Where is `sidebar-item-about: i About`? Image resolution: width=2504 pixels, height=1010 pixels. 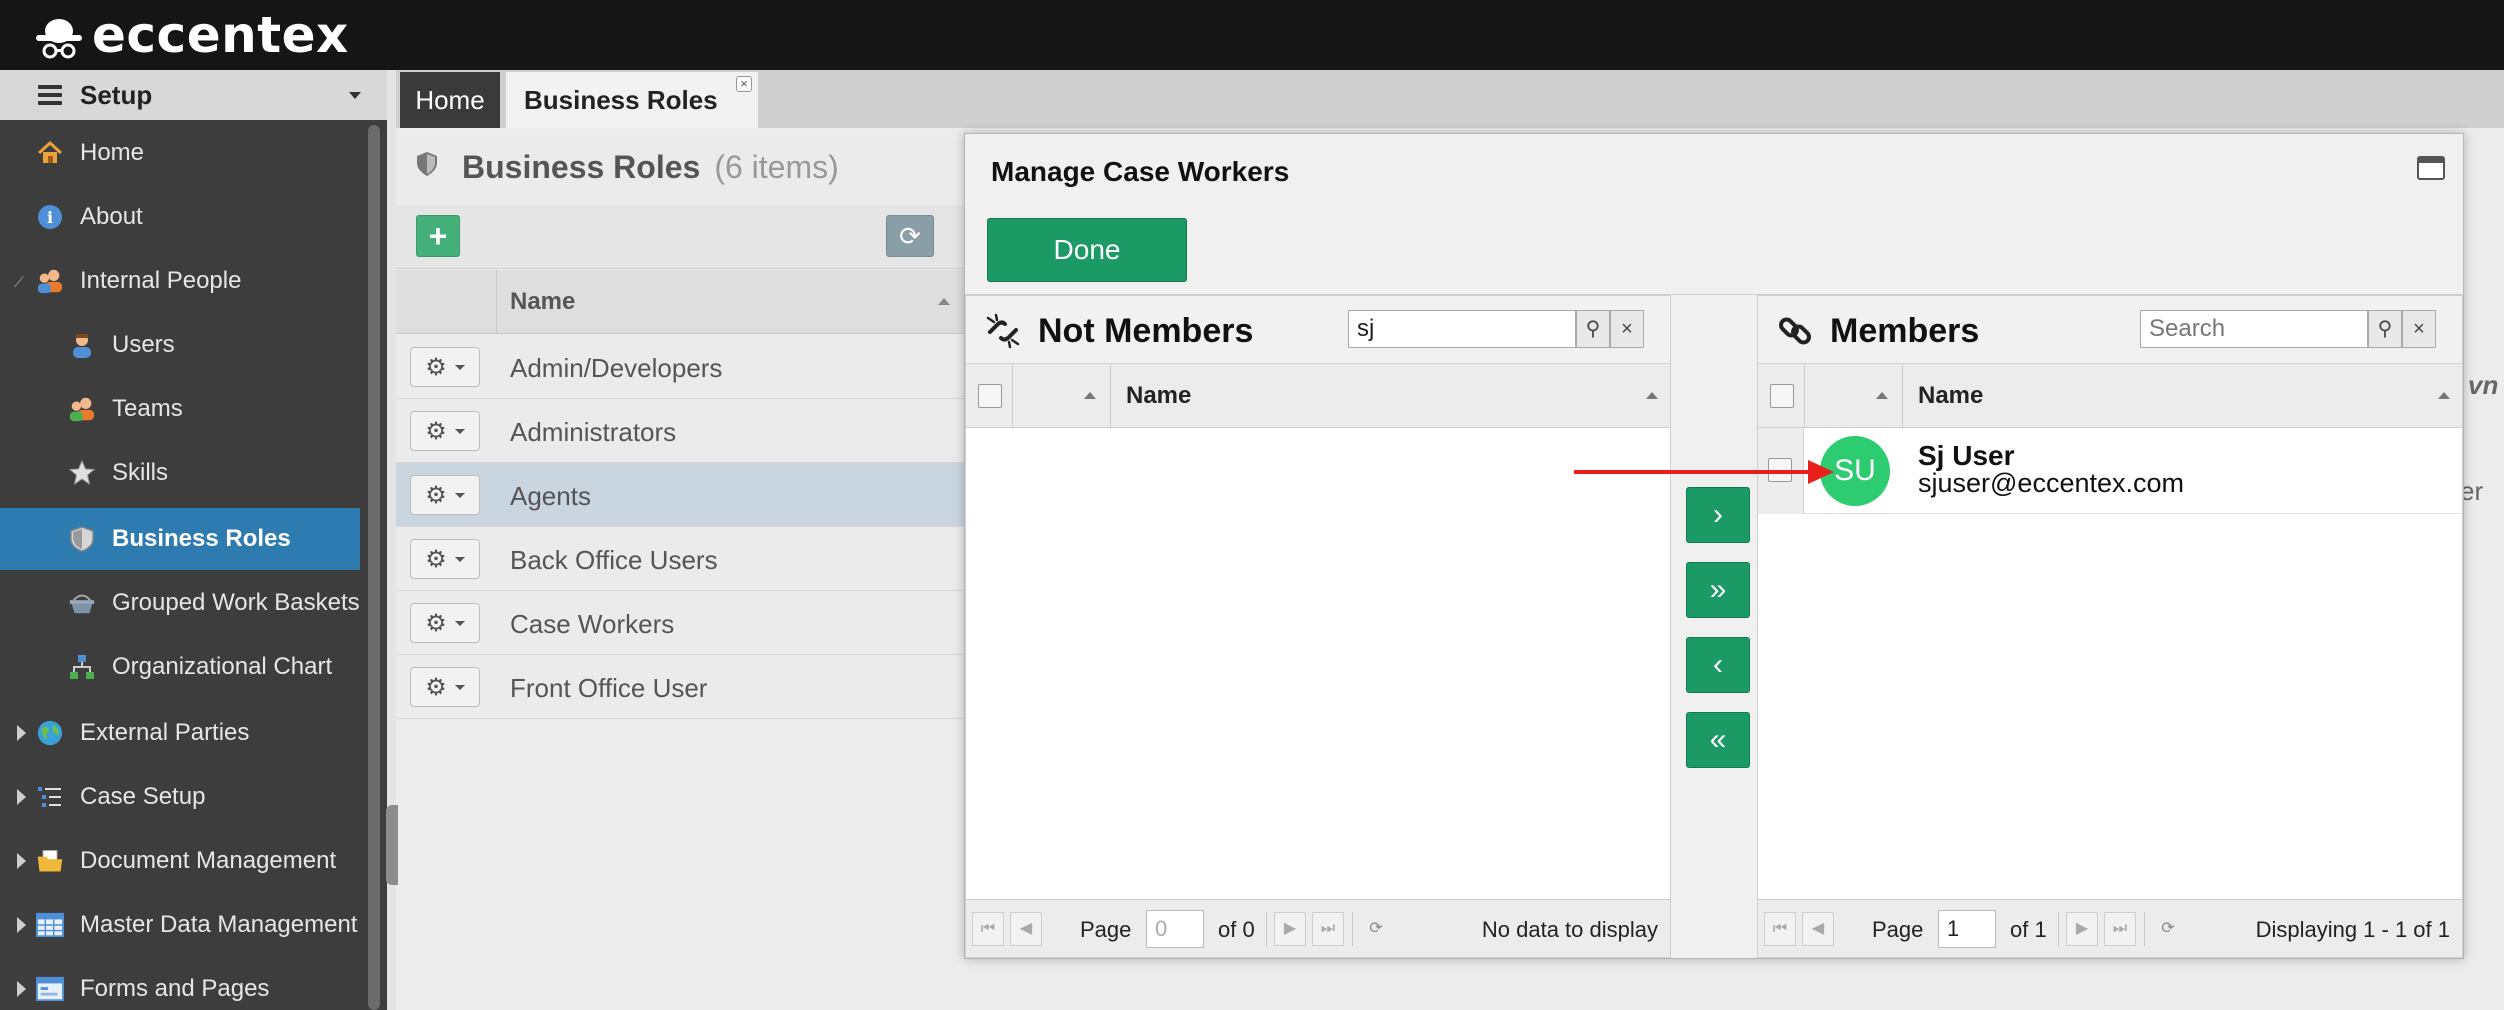
sidebar-item-about: i About is located at coordinates (180, 217).